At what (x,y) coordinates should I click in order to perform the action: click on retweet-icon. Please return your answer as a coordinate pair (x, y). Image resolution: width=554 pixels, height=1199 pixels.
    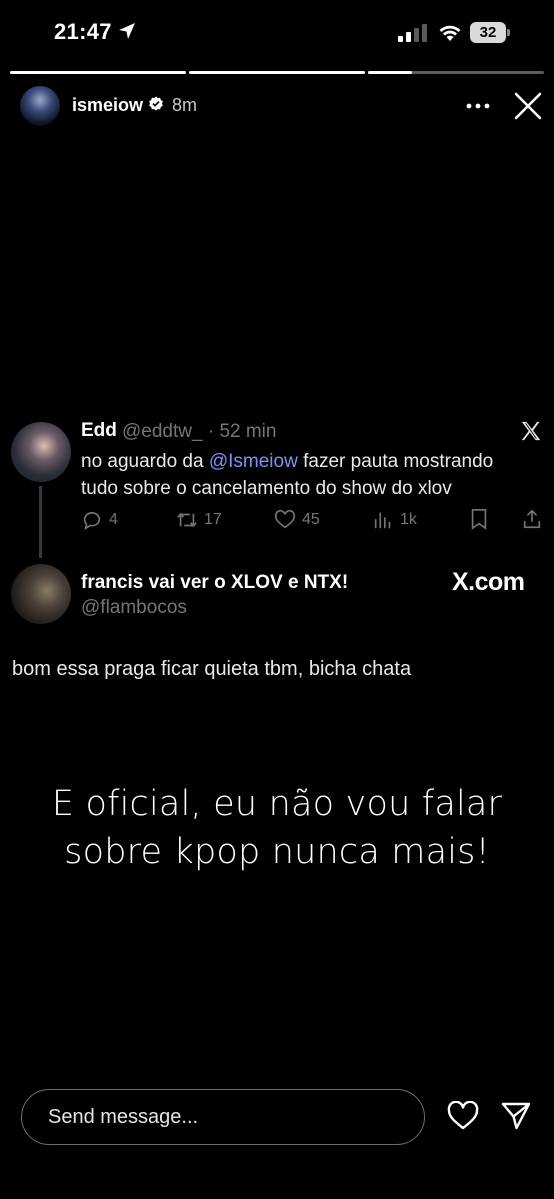
    Looking at the image, I should click on (187, 520).